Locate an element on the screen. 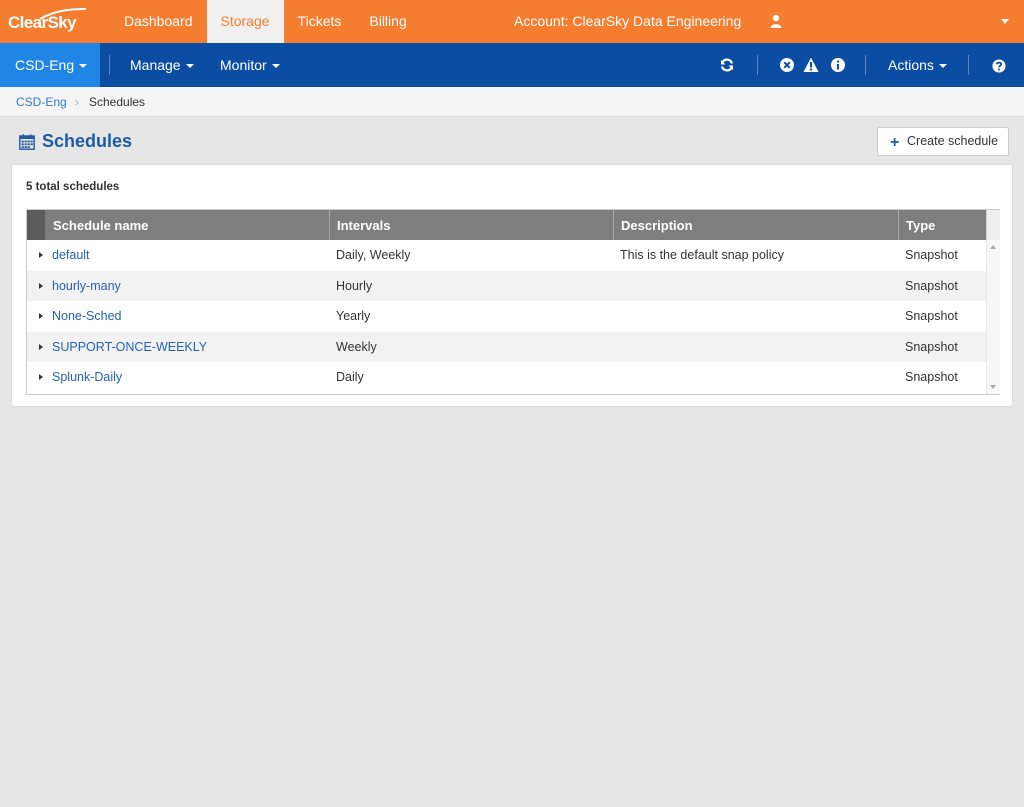 The height and width of the screenshot is (807, 1024). table-row: None-Sched Yearly Snapshot is located at coordinates (506, 316).